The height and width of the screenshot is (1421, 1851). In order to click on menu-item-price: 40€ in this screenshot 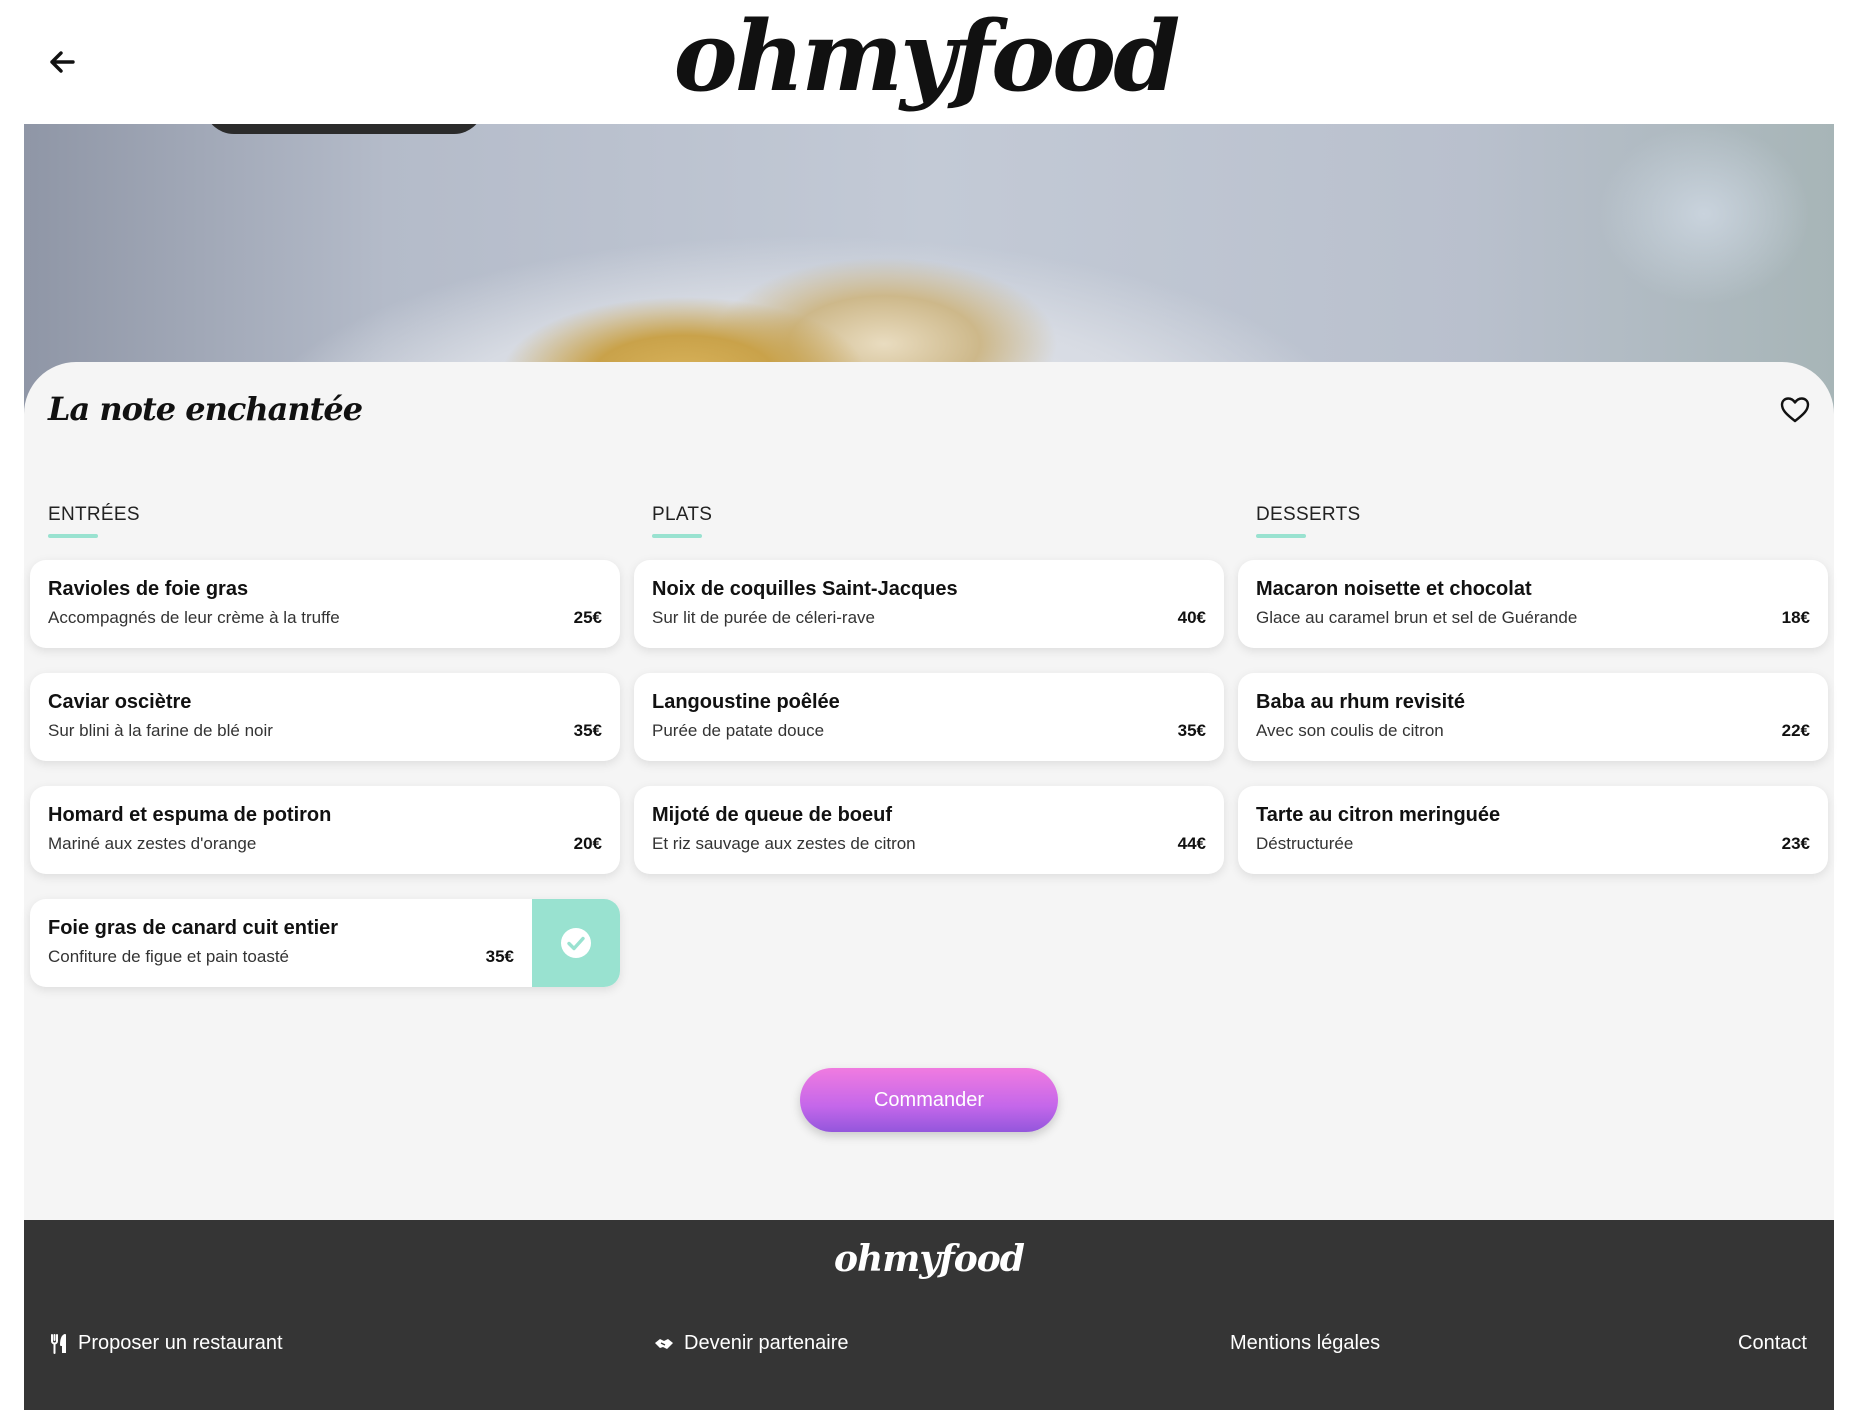, I will do `click(1191, 617)`.